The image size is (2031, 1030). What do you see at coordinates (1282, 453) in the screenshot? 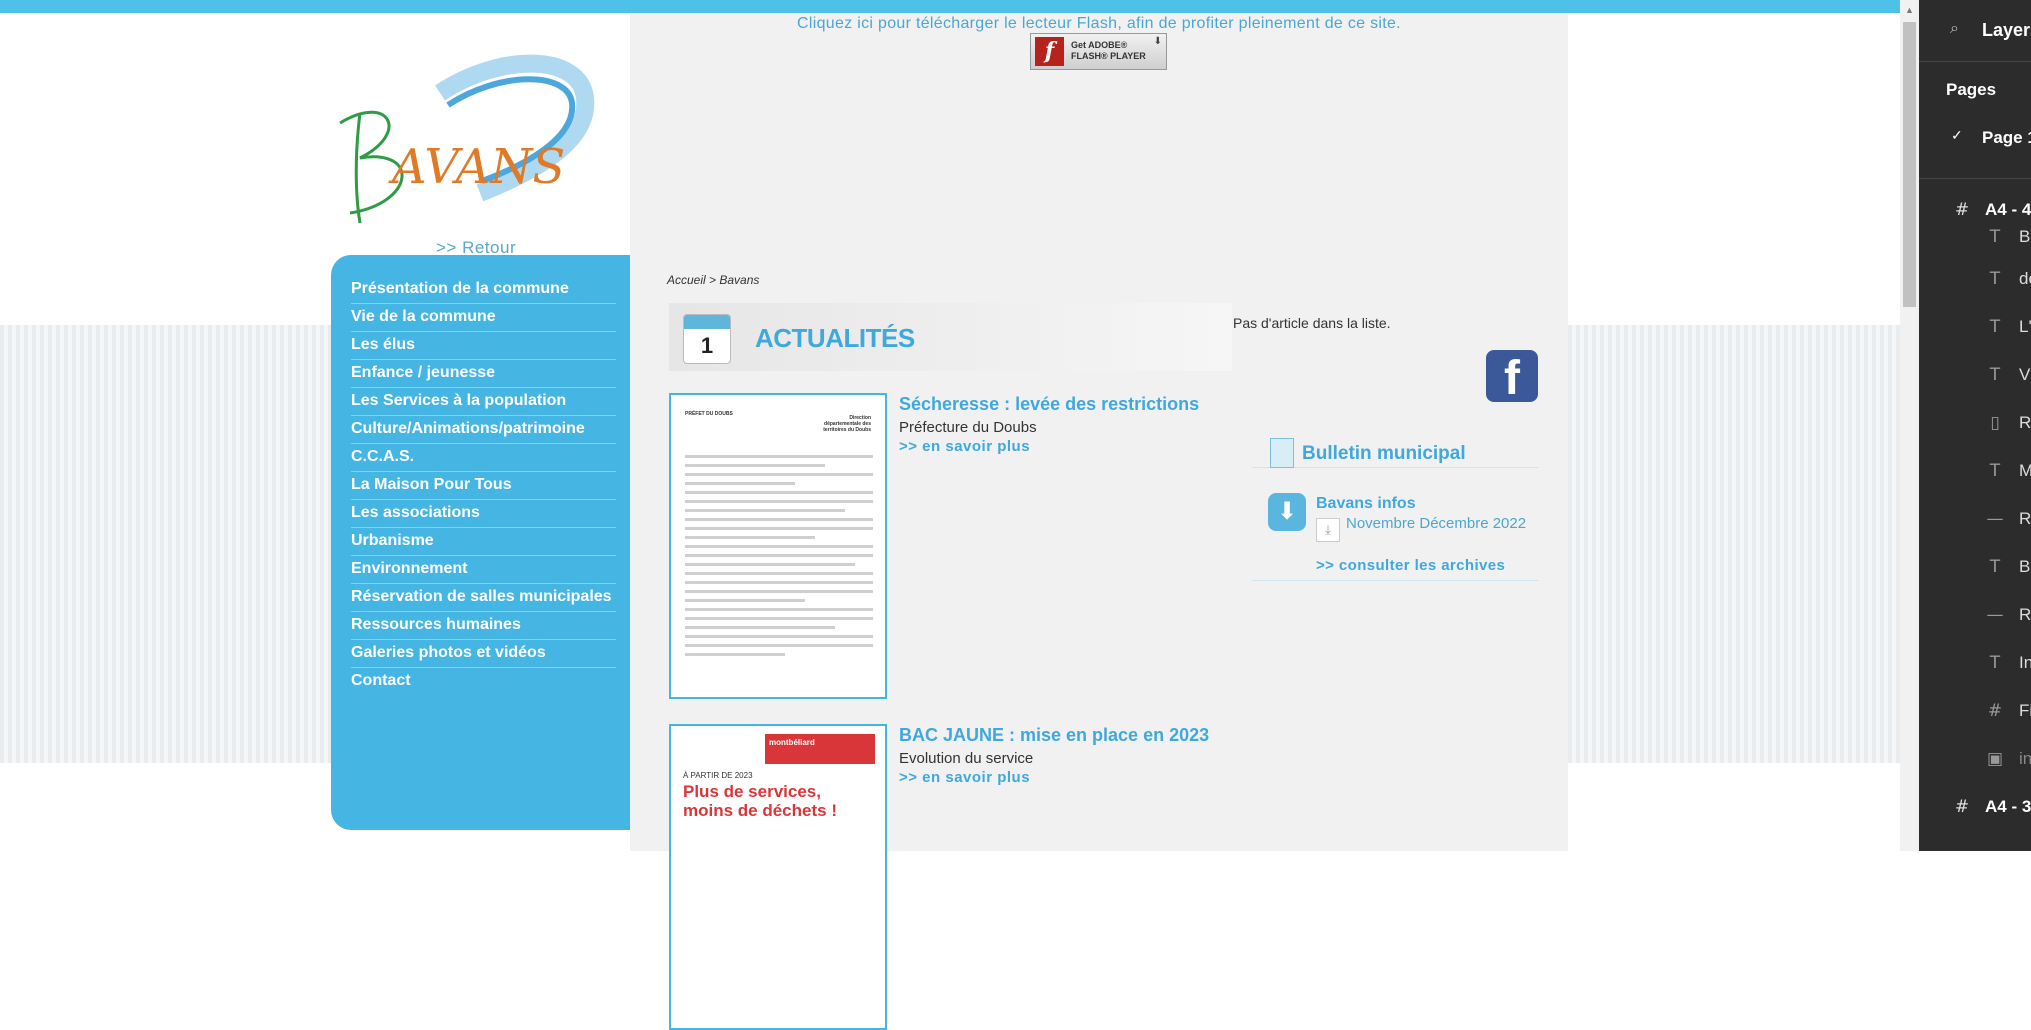
I see `newspaper-icon` at bounding box center [1282, 453].